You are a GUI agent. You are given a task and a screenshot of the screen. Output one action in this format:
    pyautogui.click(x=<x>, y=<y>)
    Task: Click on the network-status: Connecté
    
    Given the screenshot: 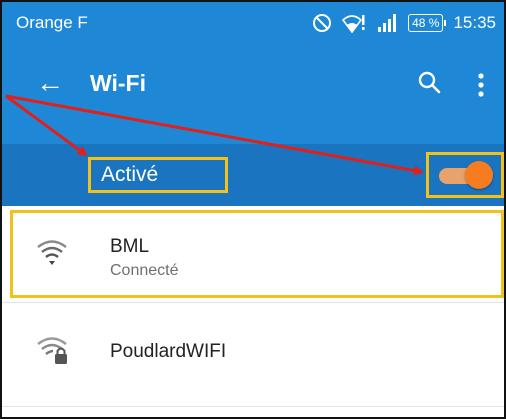 What is the action you would take?
    pyautogui.click(x=144, y=270)
    